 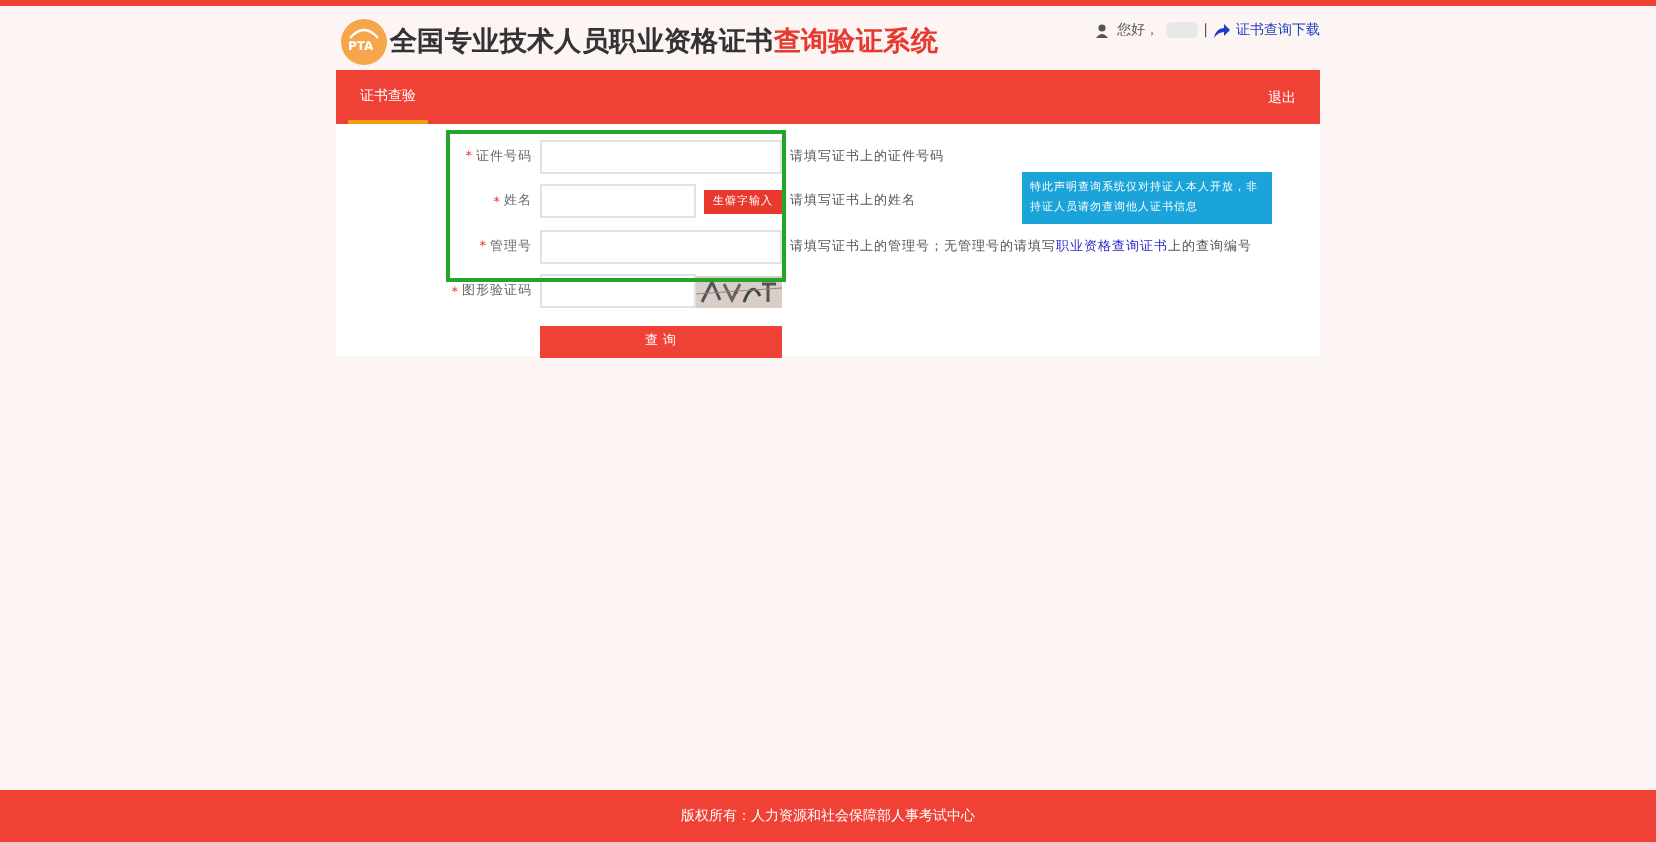 I want to click on captcha-field, so click(x=618, y=291).